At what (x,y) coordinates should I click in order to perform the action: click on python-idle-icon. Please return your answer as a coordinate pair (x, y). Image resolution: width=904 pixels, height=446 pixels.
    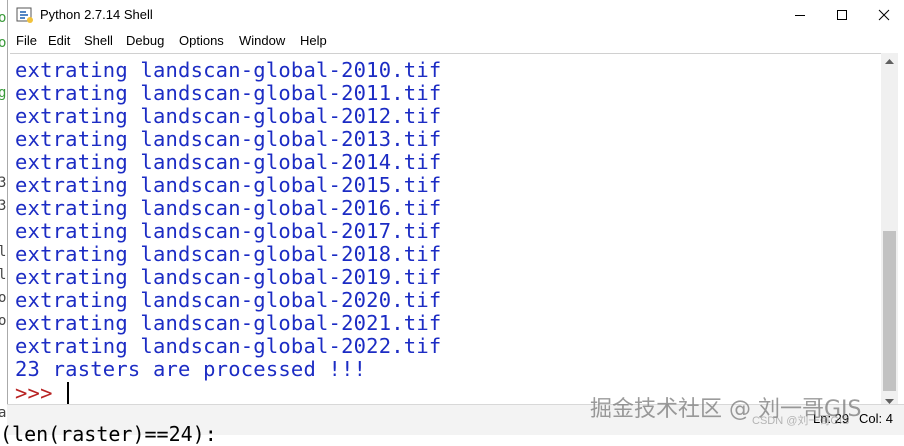
    Looking at the image, I should click on (24, 15).